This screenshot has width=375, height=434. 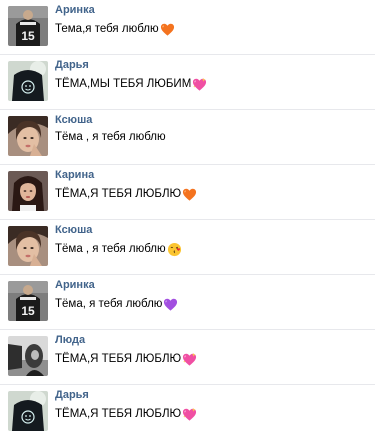 What do you see at coordinates (107, 28) in the screenshot?
I see `message-body: Тема,я тебя люблю` at bounding box center [107, 28].